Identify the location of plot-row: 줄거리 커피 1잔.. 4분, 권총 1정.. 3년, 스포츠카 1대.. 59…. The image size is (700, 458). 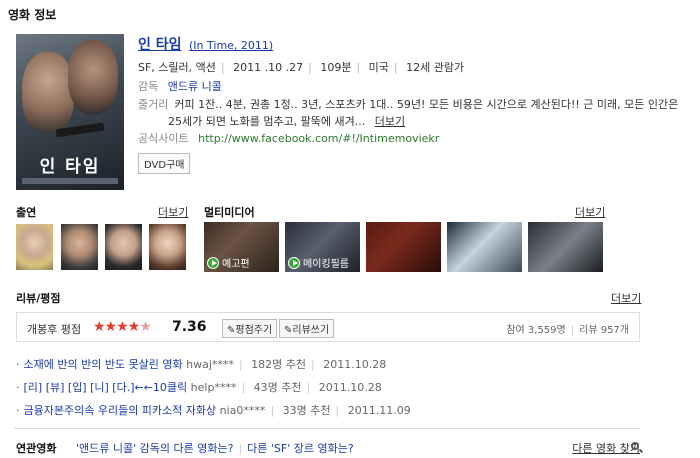
(414, 113).